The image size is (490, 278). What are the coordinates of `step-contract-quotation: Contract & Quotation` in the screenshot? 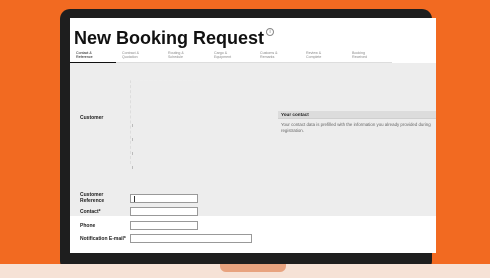 It's located at (139, 56).